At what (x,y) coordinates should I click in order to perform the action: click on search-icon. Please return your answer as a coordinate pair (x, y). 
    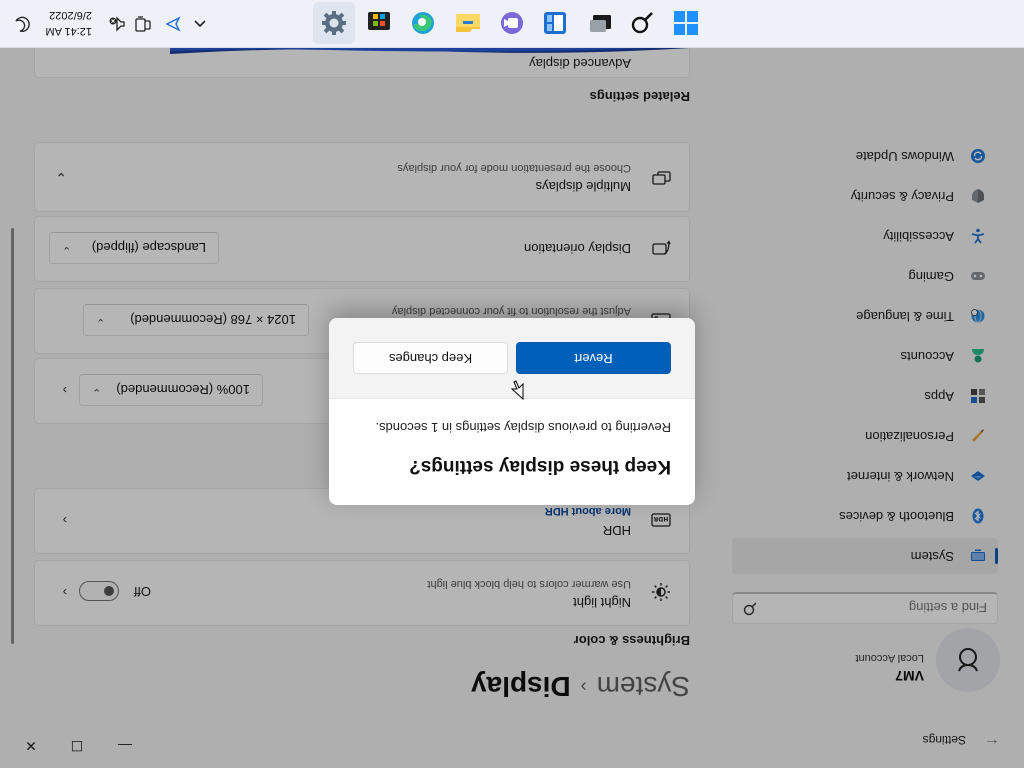
    Looking at the image, I should click on (642, 23).